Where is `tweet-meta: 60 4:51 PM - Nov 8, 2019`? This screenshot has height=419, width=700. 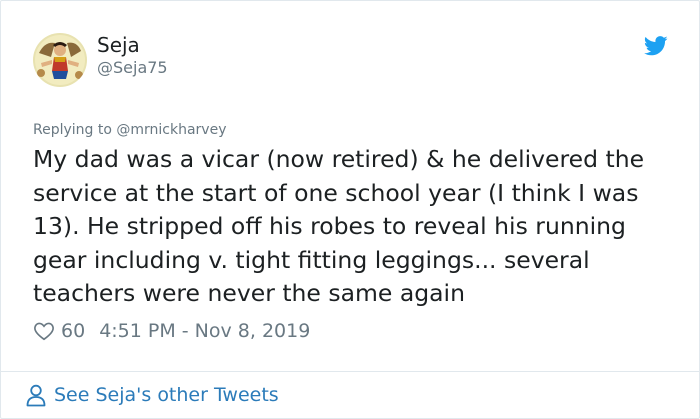
tweet-meta: 60 4:51 PM - Nov 8, 2019 is located at coordinates (171, 331).